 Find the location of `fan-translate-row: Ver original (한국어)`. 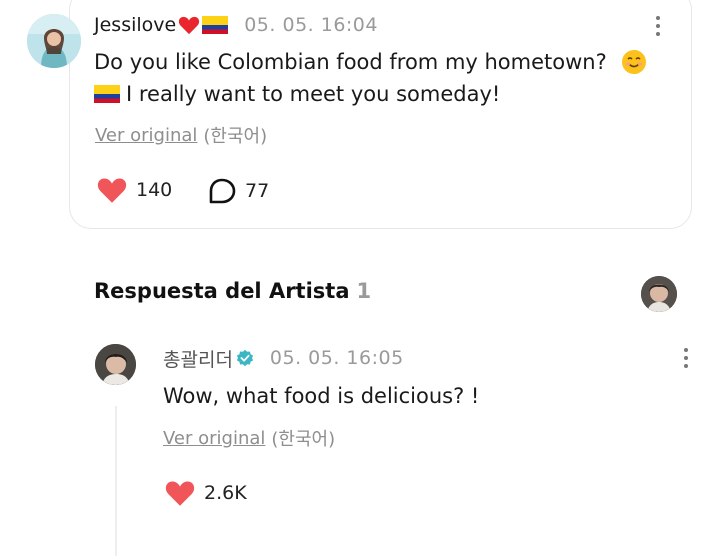

fan-translate-row: Ver original (한국어) is located at coordinates (181, 135).